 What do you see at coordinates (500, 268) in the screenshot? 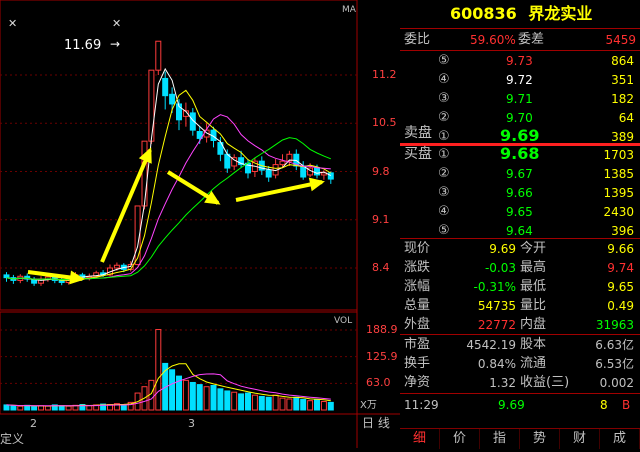
I see `stat-value: -0.03` at bounding box center [500, 268].